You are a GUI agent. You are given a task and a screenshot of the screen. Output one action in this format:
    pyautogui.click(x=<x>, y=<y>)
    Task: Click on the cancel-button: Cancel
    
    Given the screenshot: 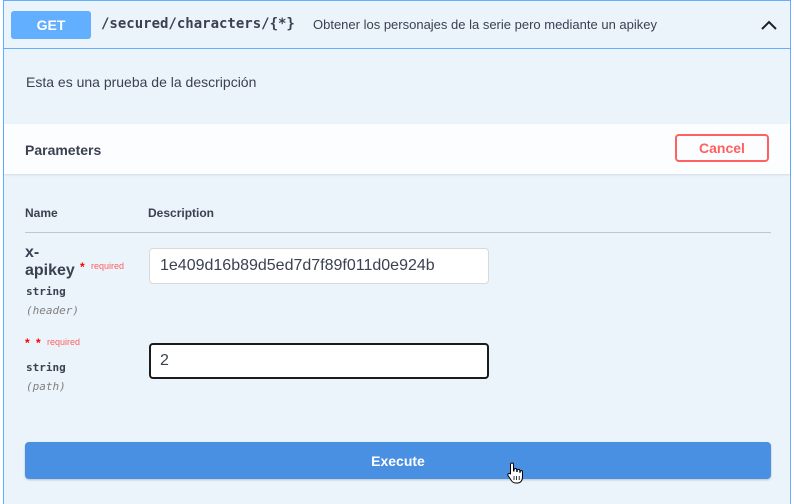 What is the action you would take?
    pyautogui.click(x=722, y=148)
    